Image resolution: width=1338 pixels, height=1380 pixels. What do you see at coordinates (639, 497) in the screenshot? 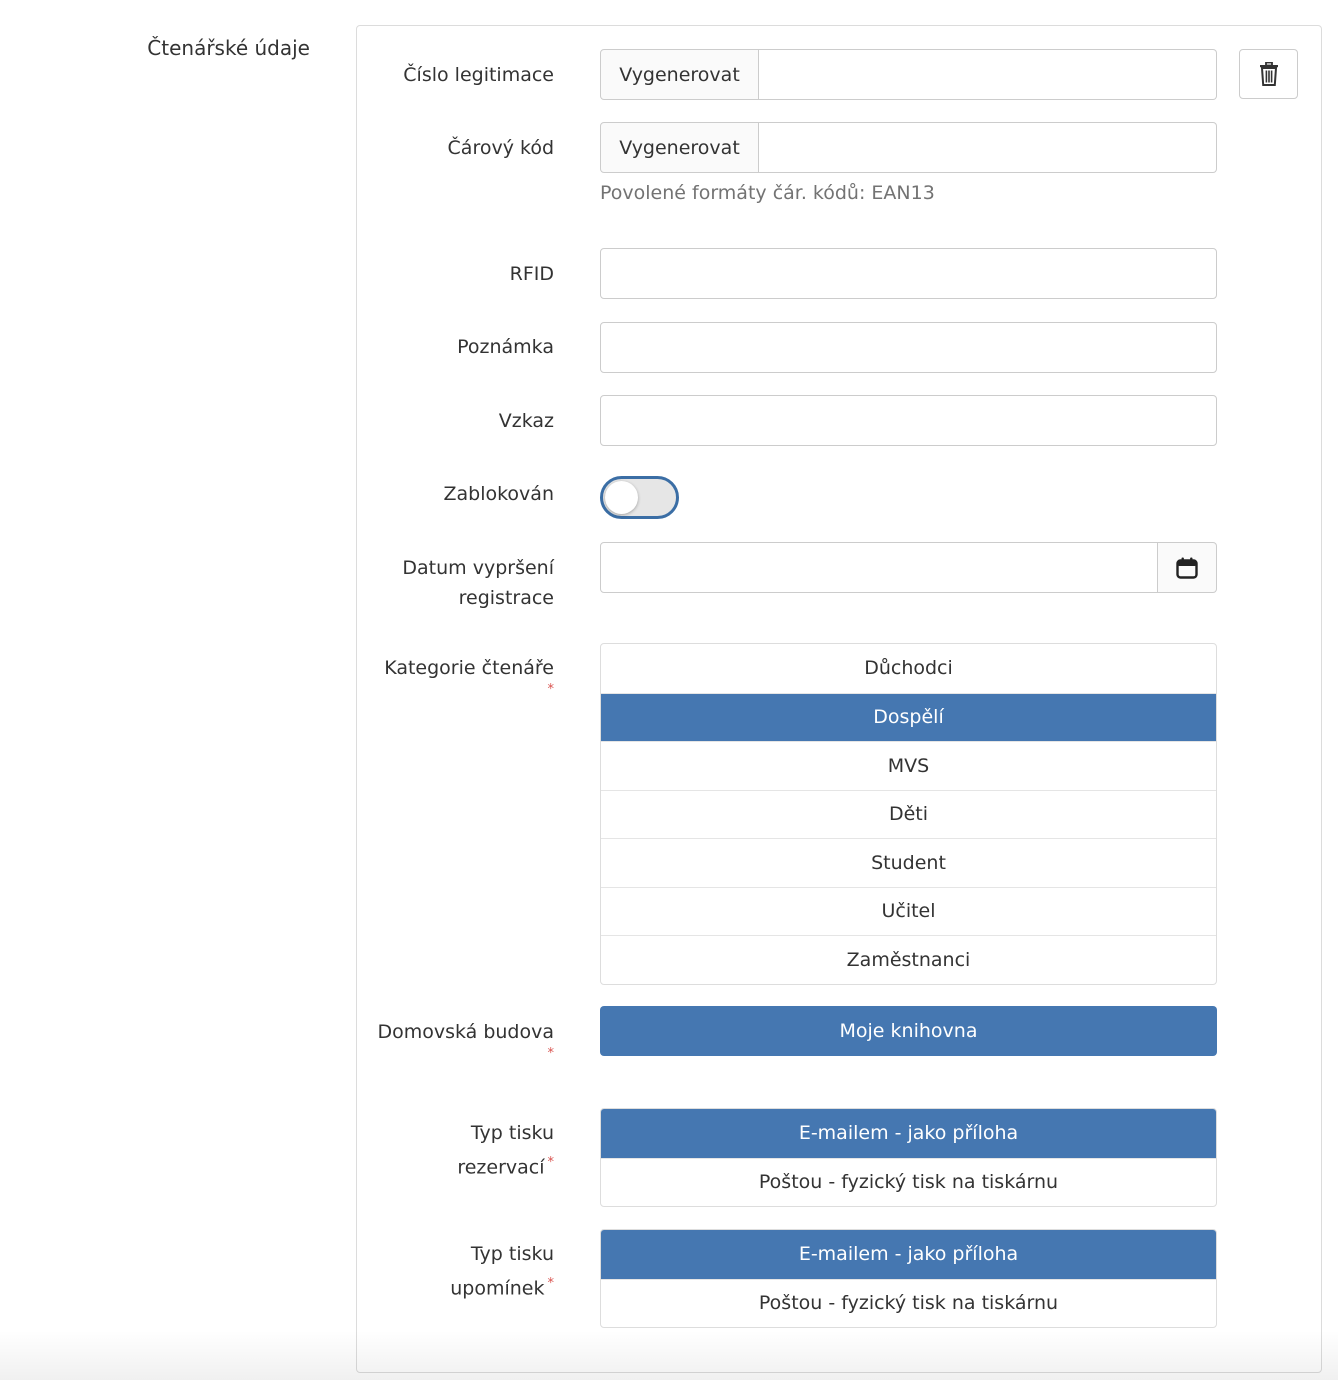
I see `blocked-toggle` at bounding box center [639, 497].